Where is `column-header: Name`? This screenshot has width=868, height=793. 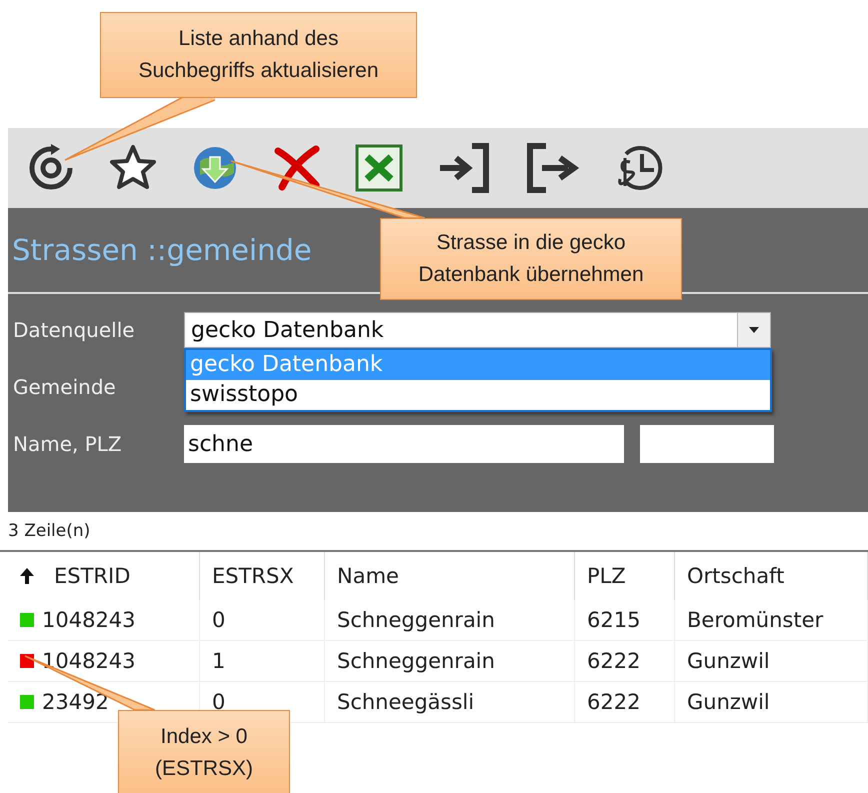 column-header: Name is located at coordinates (450, 576).